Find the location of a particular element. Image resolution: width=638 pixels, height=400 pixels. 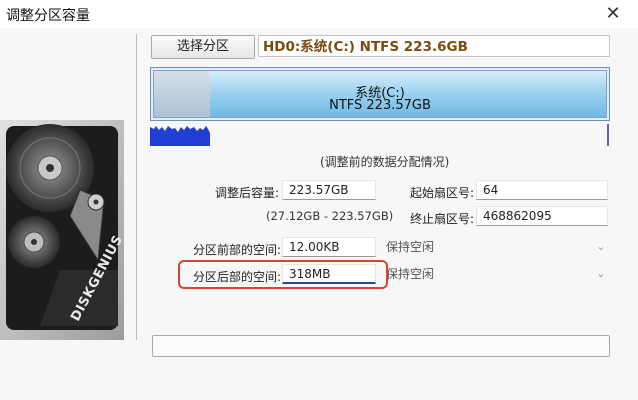

highlight-annotation is located at coordinates (283, 274).